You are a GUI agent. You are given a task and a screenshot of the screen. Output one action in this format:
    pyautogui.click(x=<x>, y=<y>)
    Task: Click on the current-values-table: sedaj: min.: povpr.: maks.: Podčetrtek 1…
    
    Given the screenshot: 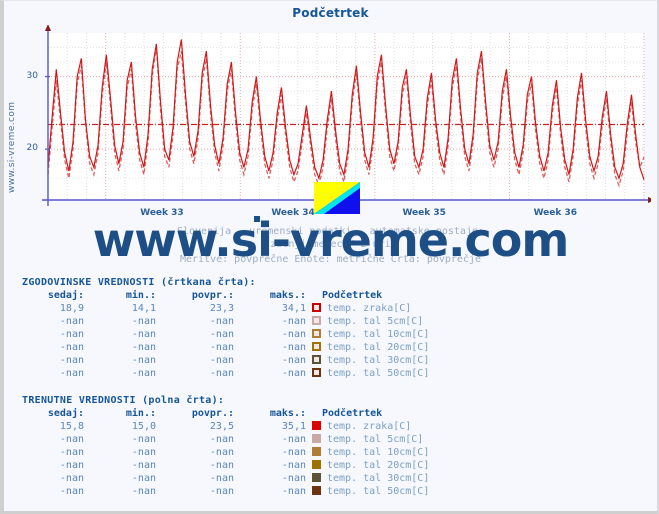 What is the action you would take?
    pyautogui.click(x=225, y=453)
    